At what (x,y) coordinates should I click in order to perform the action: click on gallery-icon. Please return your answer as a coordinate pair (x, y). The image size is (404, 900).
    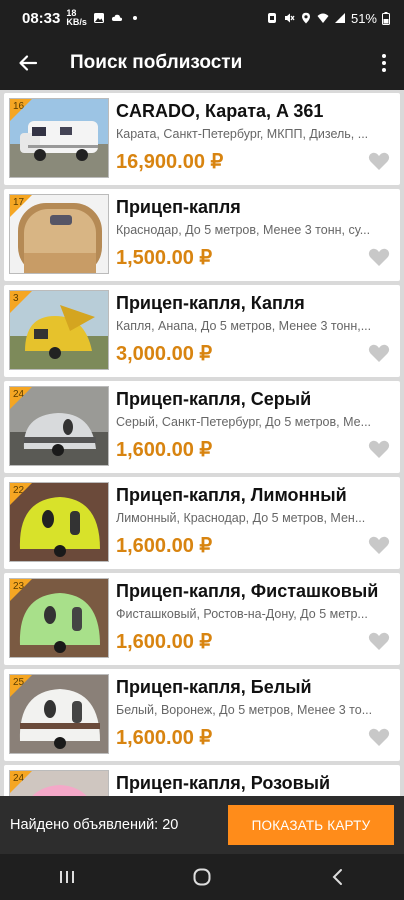
    Looking at the image, I should click on (98, 18).